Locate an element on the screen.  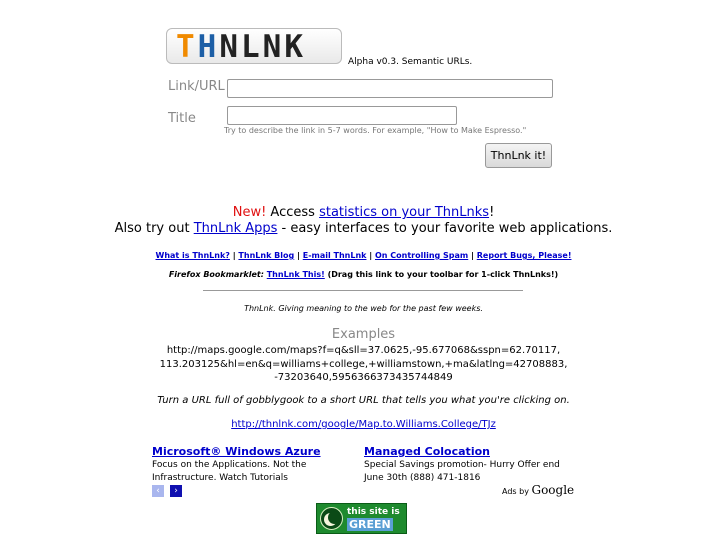
ads-prev-button: ‹ is located at coordinates (158, 491).